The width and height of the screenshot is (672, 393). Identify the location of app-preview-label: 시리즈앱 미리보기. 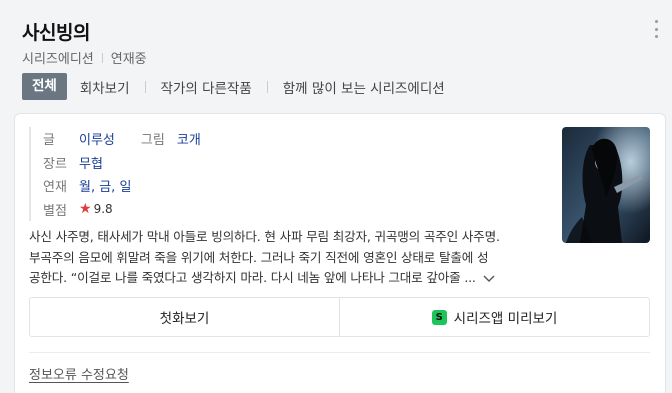
(505, 319).